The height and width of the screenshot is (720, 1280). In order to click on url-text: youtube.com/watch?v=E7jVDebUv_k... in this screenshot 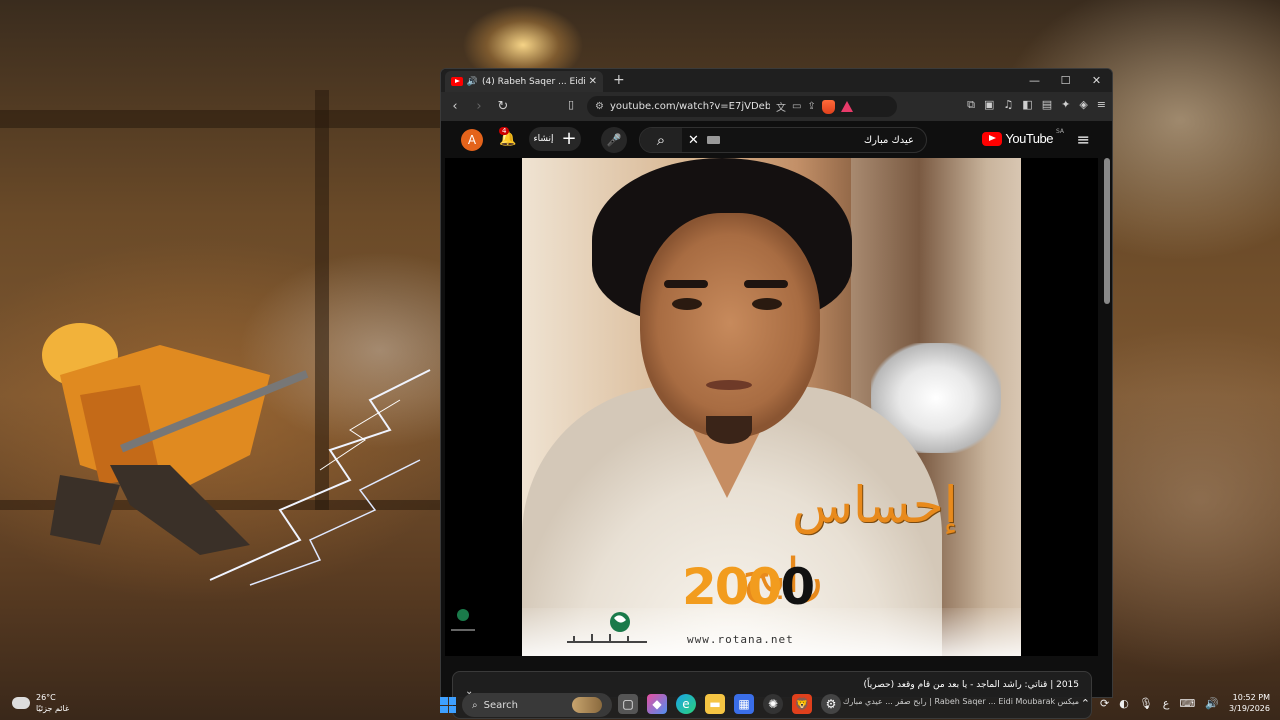, I will do `click(690, 106)`.